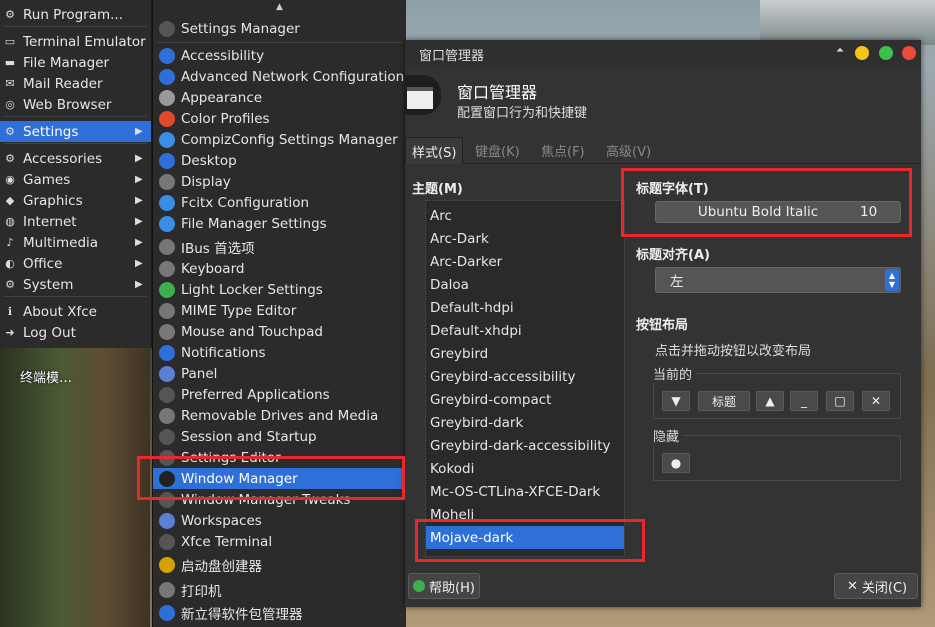  I want to click on menu-item-terminal-emulator: ▭ Terminal Emulator, so click(75, 41).